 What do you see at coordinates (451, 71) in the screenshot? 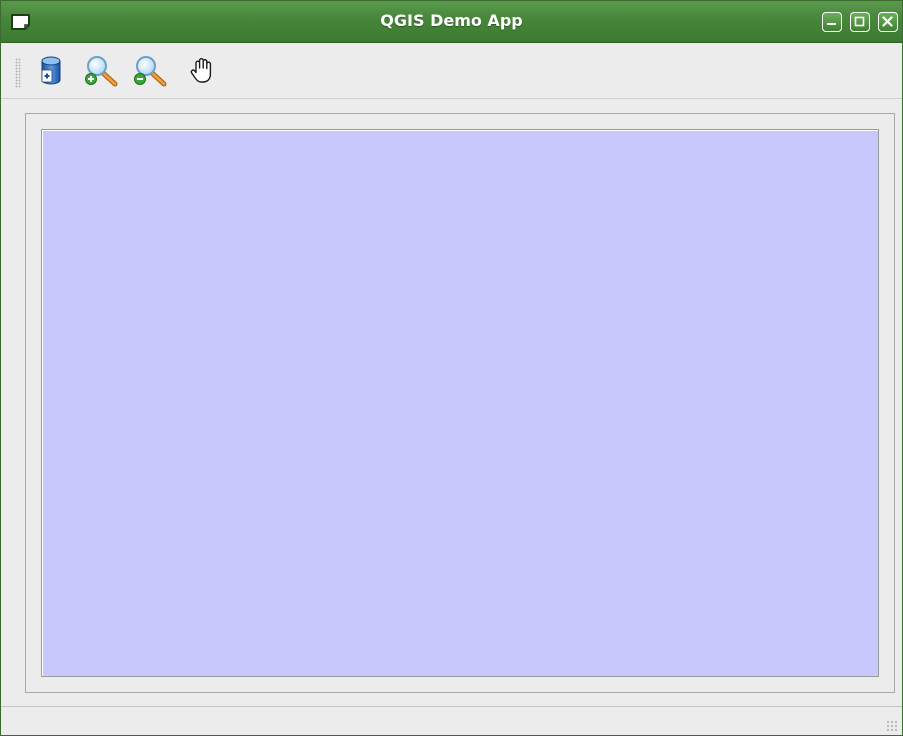
I see `map-toolbar` at bounding box center [451, 71].